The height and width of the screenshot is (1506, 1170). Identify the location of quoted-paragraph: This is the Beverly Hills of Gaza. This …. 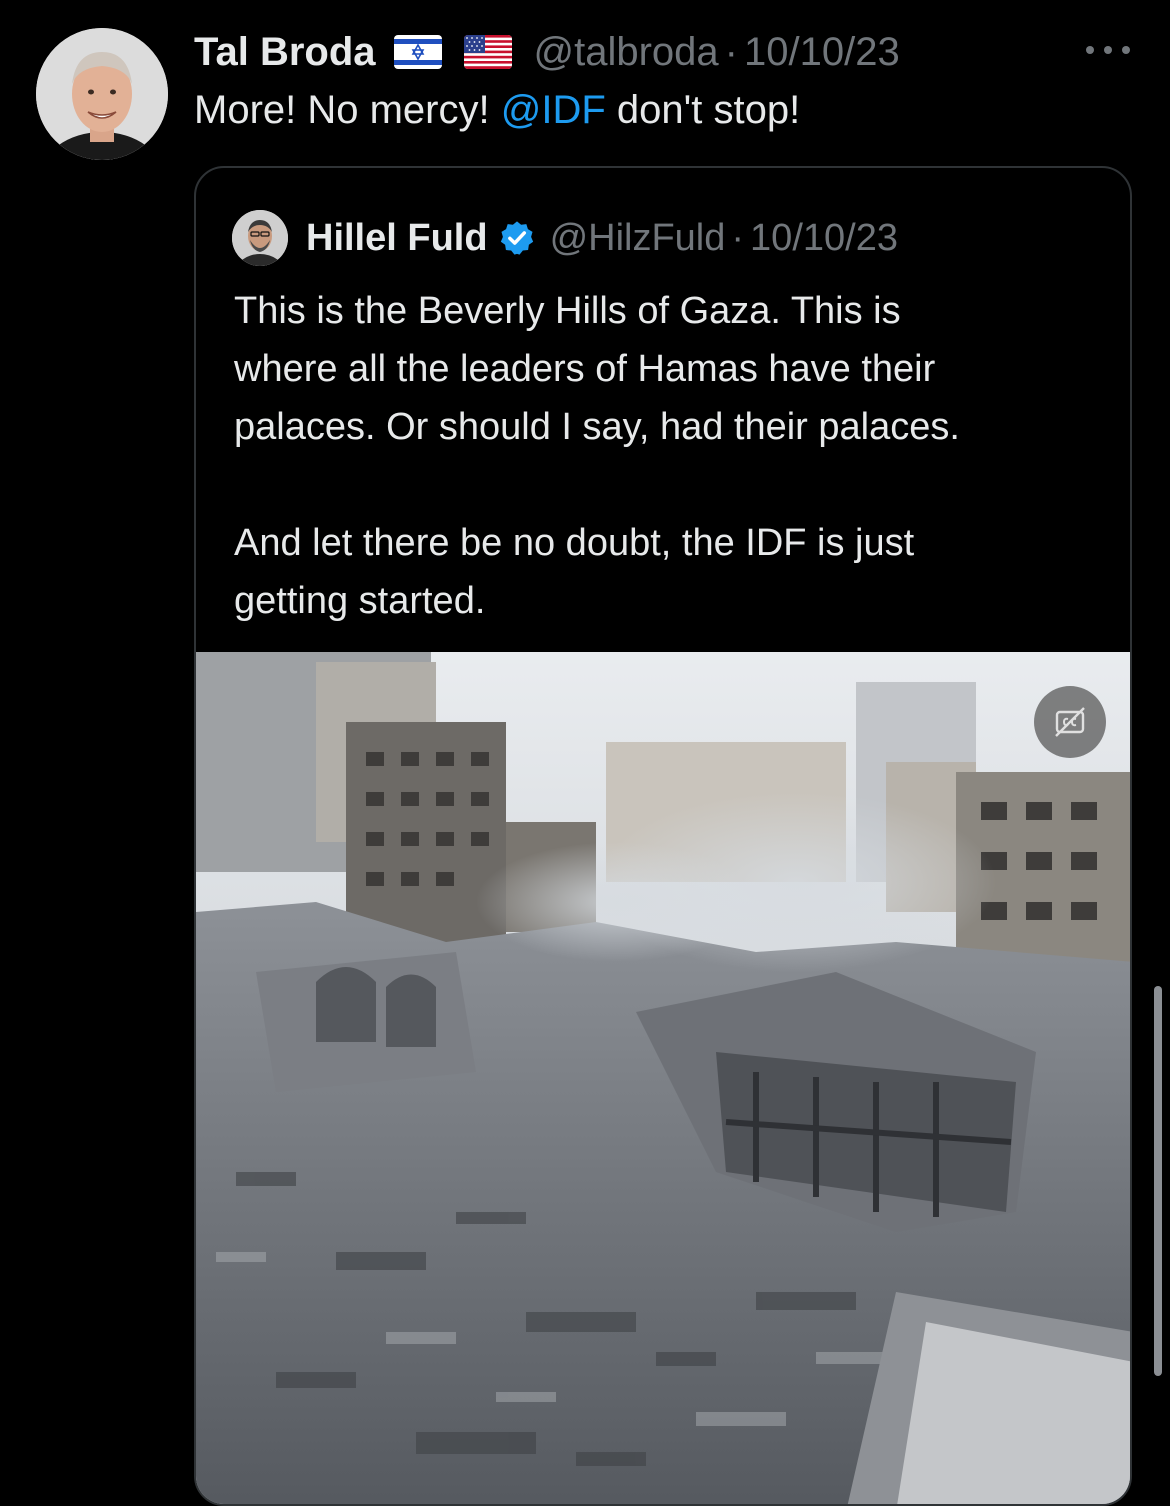
(674, 369).